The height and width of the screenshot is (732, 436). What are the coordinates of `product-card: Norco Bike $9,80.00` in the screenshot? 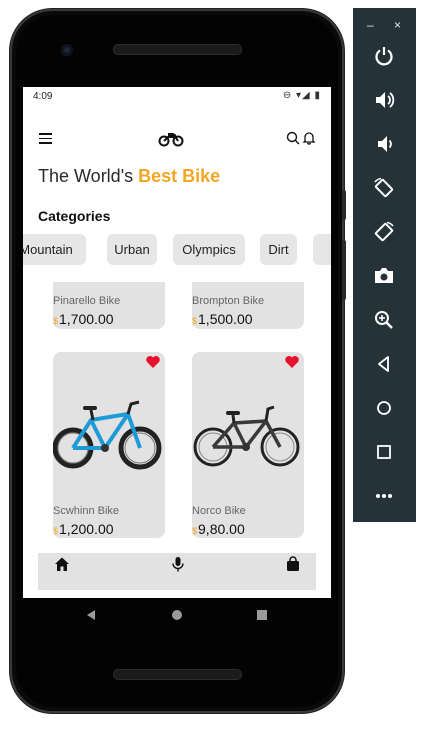 It's located at (248, 445).